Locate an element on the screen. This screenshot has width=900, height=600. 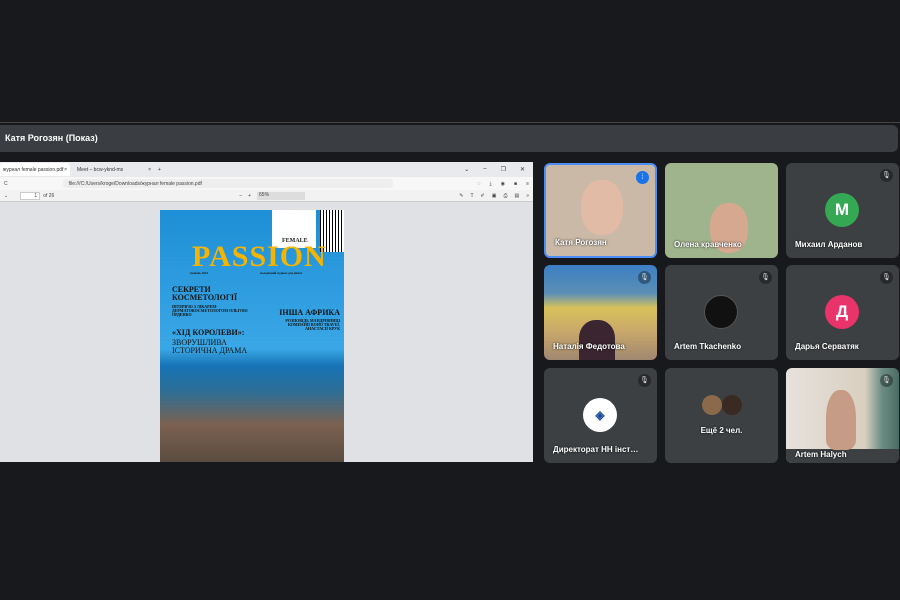
participant-name: Олена кравченко is located at coordinates (708, 244).